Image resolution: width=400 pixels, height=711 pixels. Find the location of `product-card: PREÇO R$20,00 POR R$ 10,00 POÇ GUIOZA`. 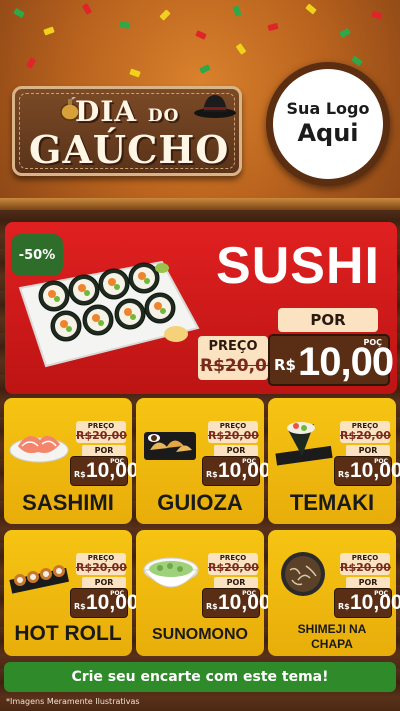

product-card: PREÇO R$20,00 POR R$ 10,00 POÇ GUIOZA is located at coordinates (203, 461).